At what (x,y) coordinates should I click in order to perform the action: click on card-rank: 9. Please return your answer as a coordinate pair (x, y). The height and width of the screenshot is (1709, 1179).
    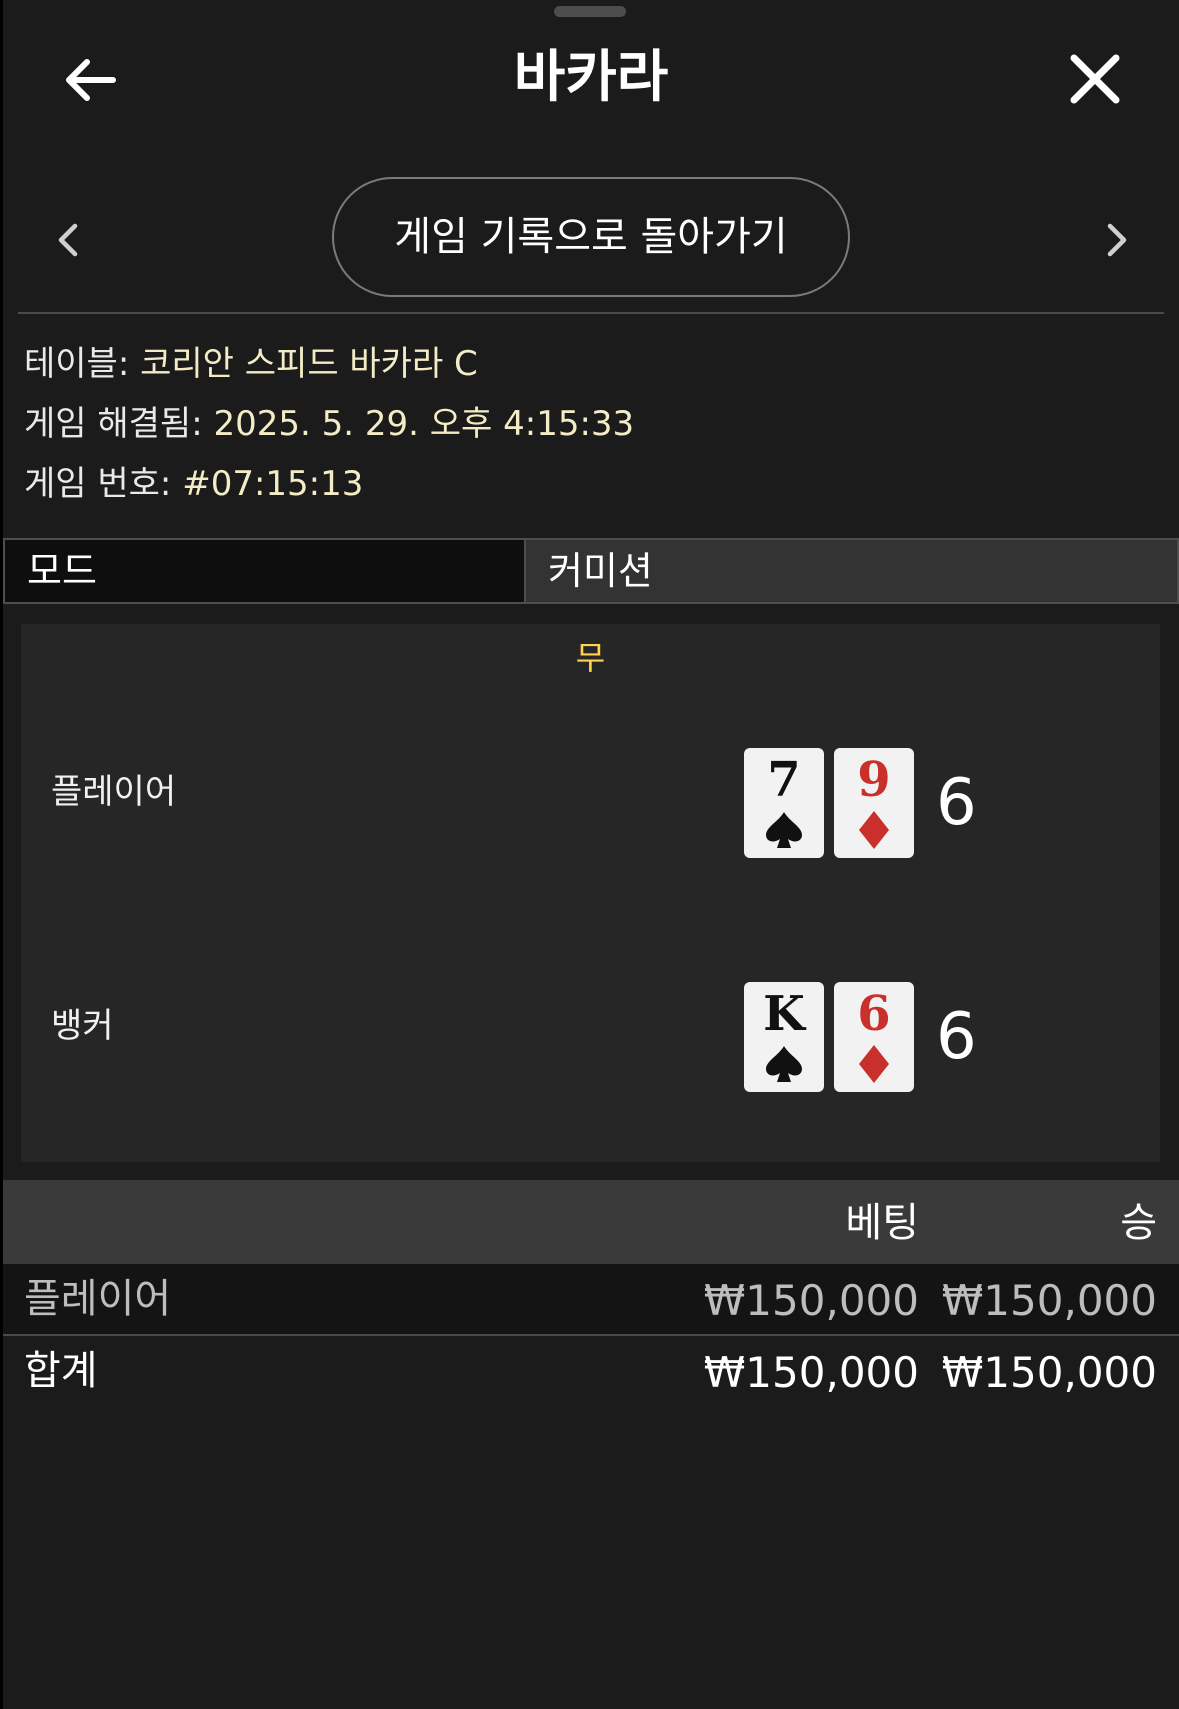
    Looking at the image, I should click on (874, 780).